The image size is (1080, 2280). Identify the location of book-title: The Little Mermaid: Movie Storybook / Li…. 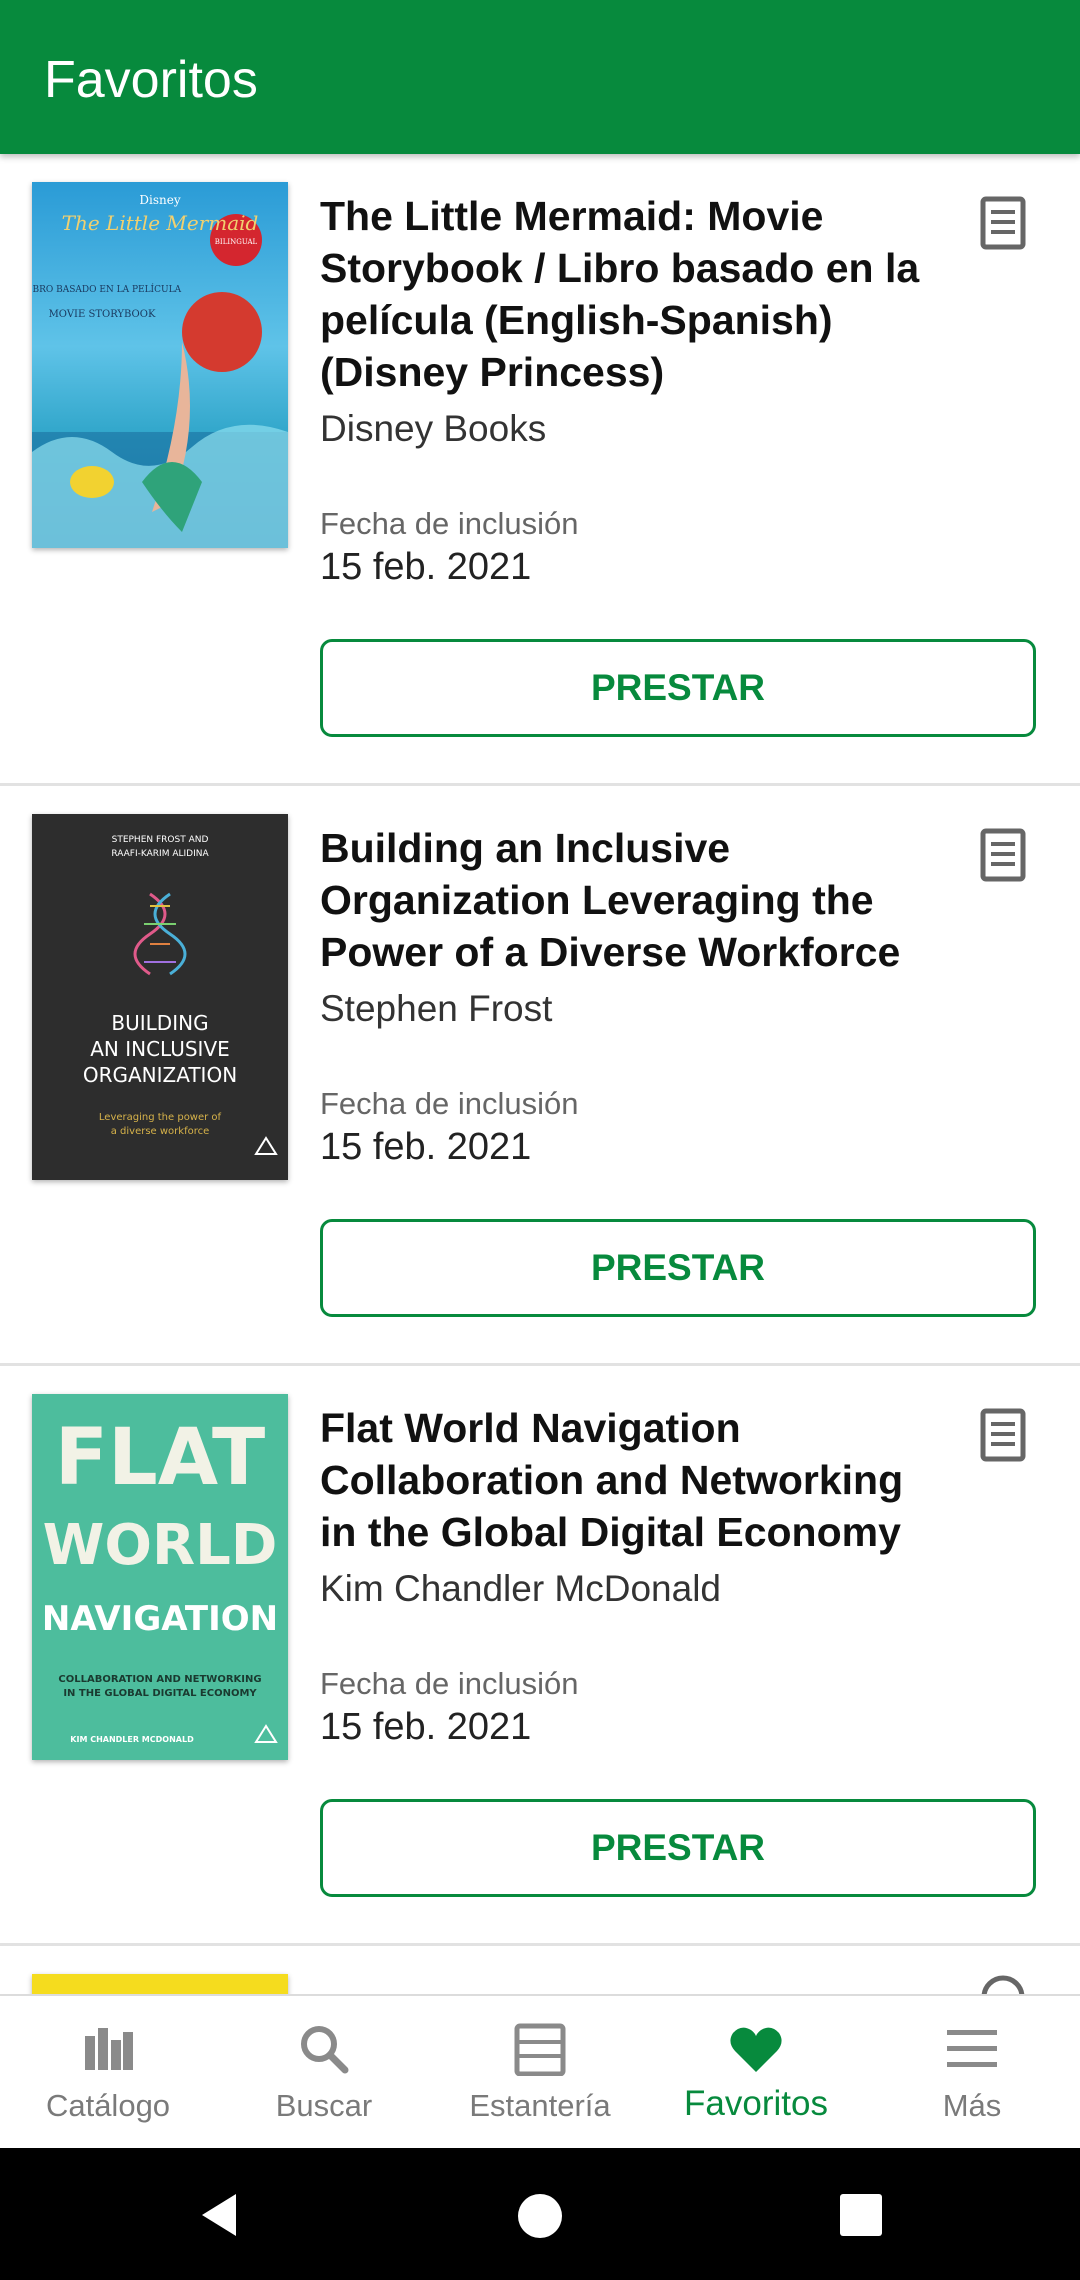
(620, 294).